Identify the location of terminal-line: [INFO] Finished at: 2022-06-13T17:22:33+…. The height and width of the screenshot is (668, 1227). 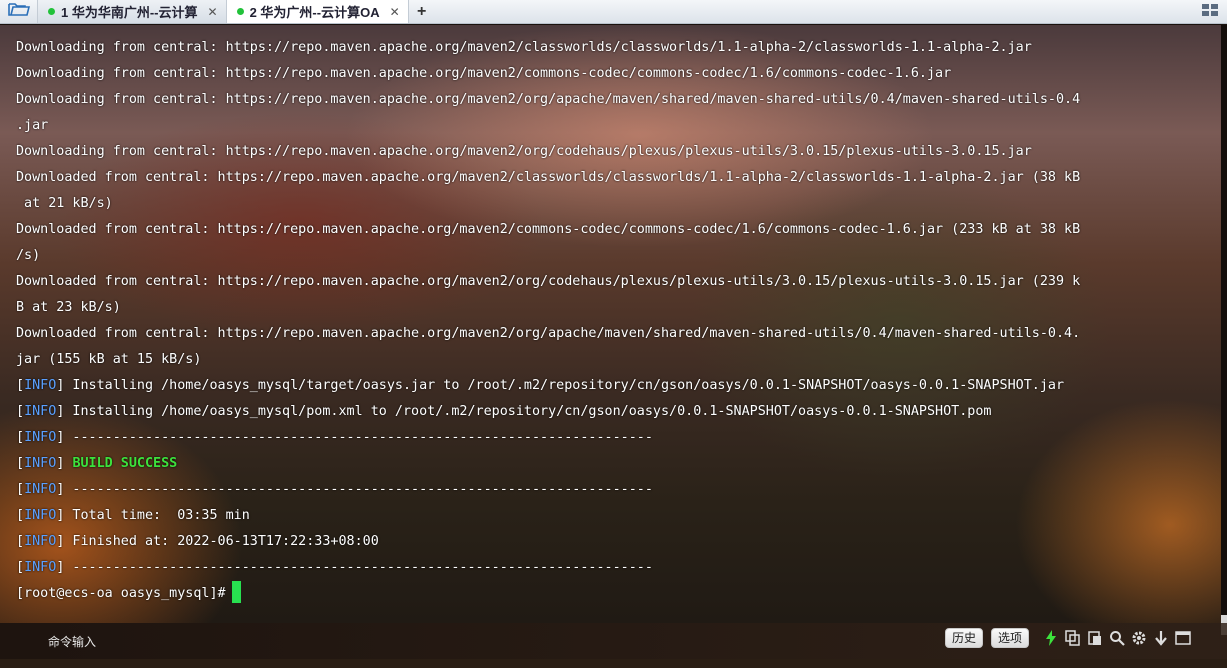
(613, 542).